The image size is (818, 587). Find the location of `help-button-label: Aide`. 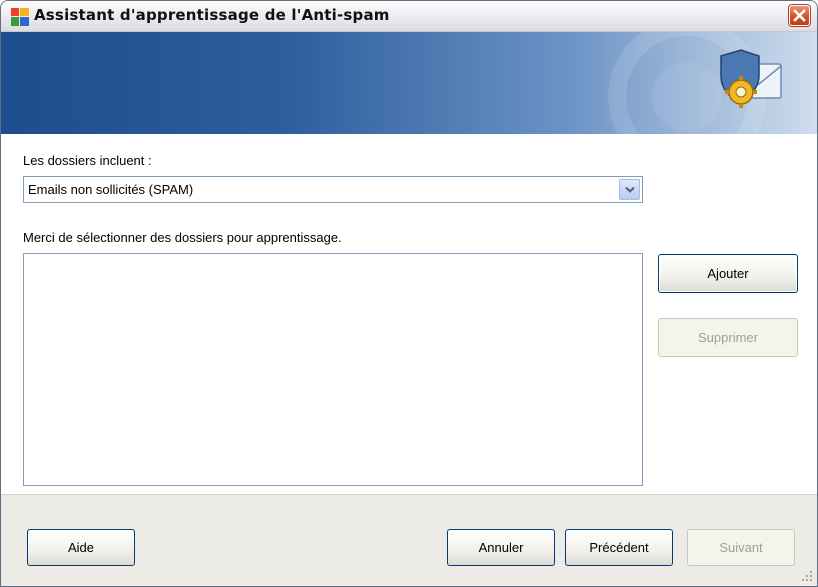

help-button-label: Aide is located at coordinates (81, 547).